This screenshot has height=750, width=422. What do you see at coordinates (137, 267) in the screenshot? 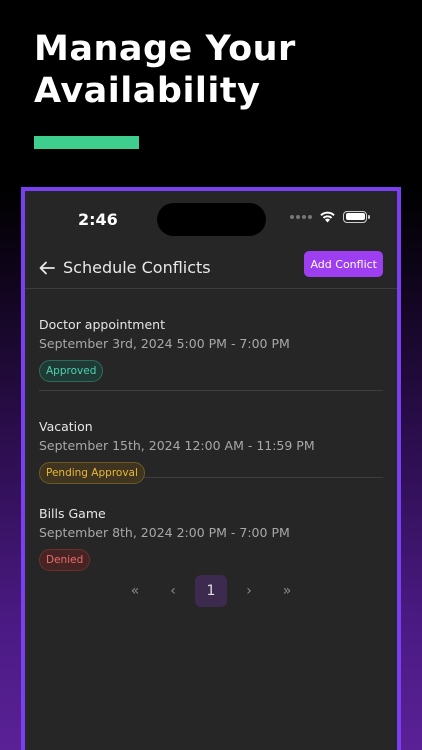
I see `page-title: Schedule Conflicts` at bounding box center [137, 267].